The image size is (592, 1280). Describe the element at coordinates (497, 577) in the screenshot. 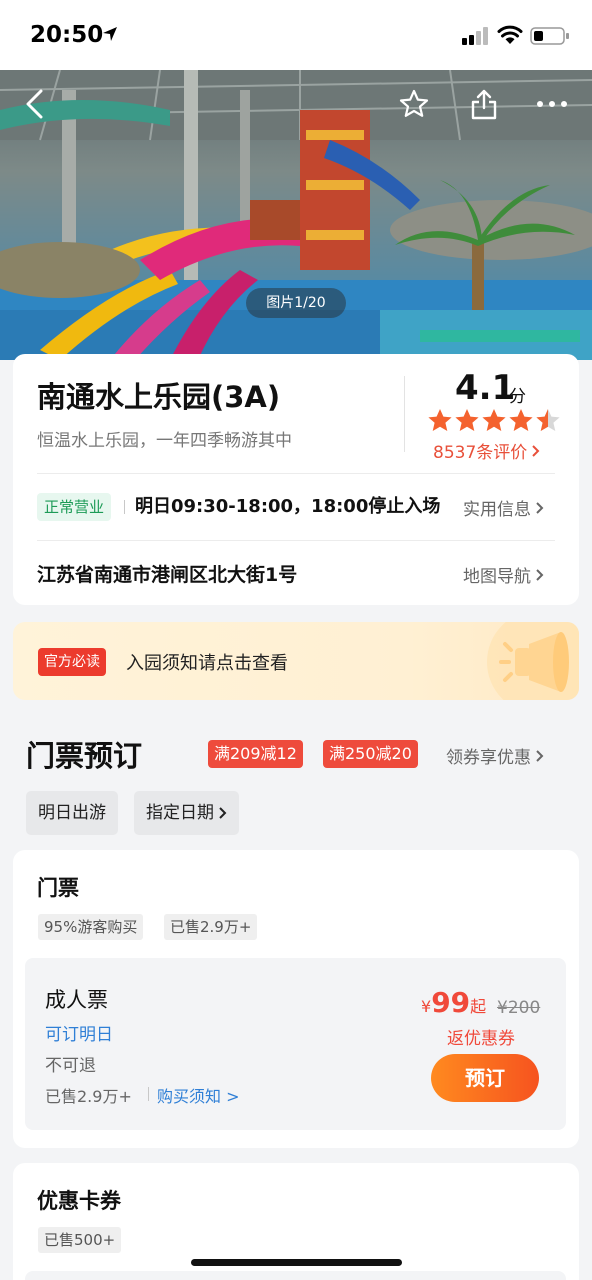

I see `map-nav-label: 地图导航` at that location.